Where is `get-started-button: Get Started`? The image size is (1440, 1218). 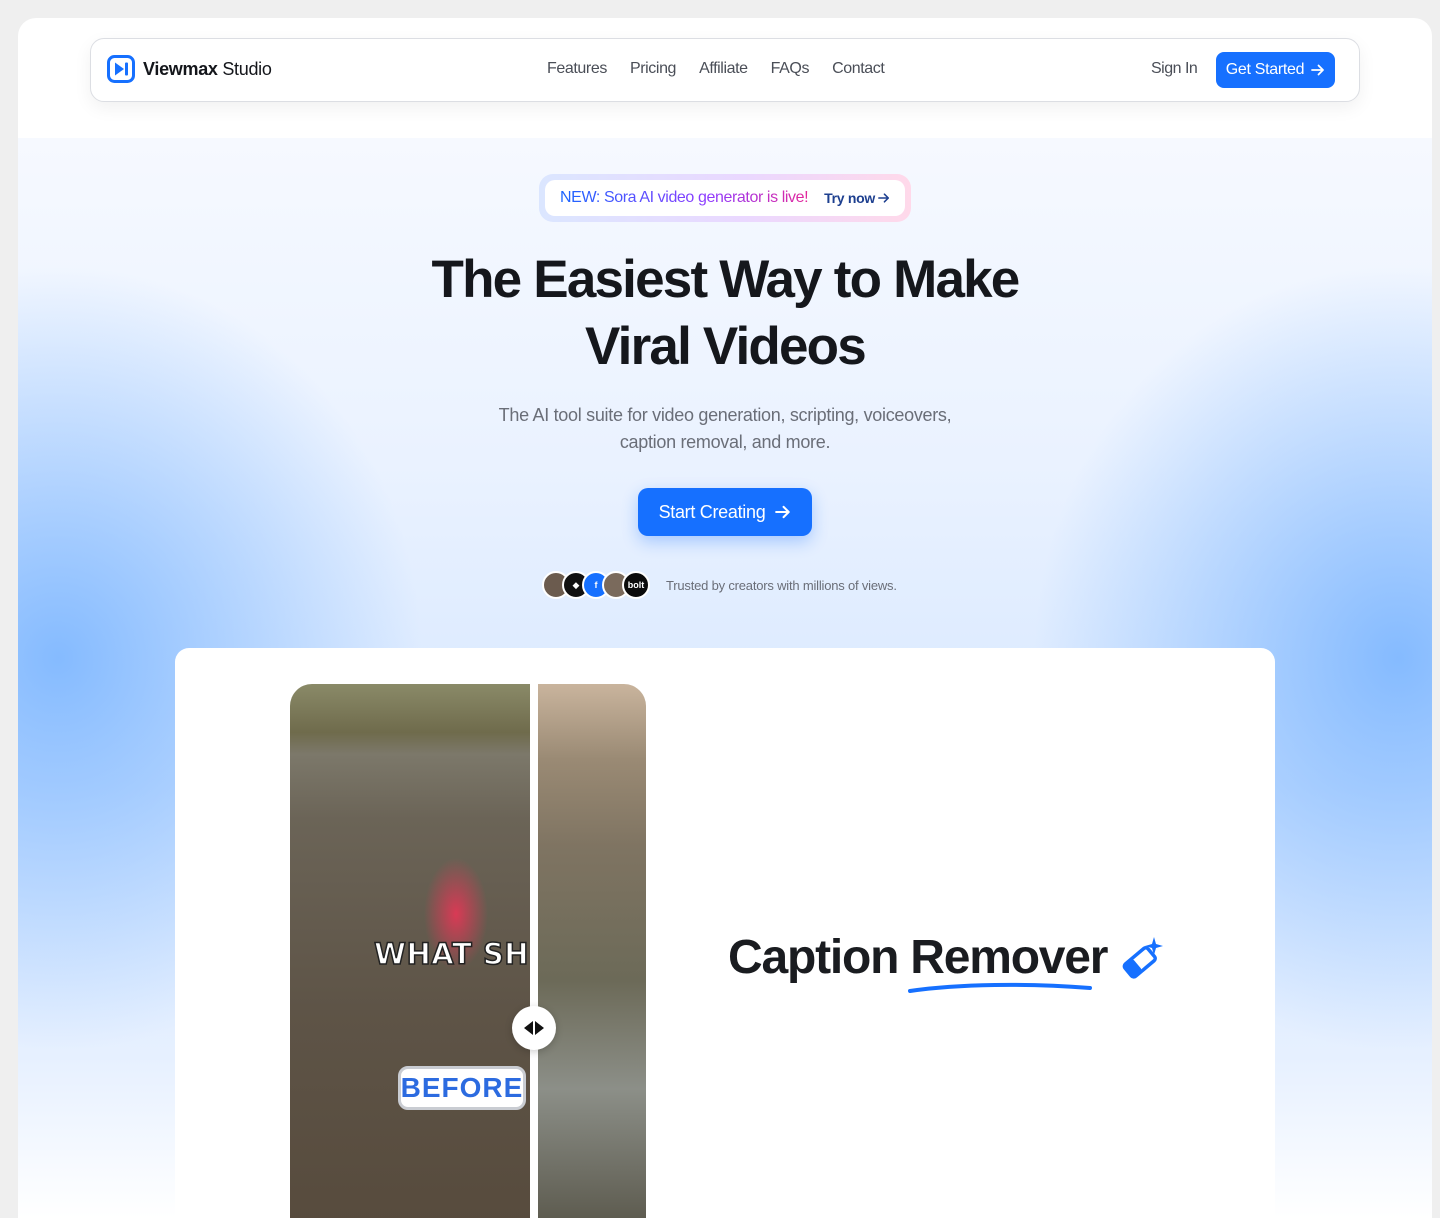 get-started-button: Get Started is located at coordinates (1275, 70).